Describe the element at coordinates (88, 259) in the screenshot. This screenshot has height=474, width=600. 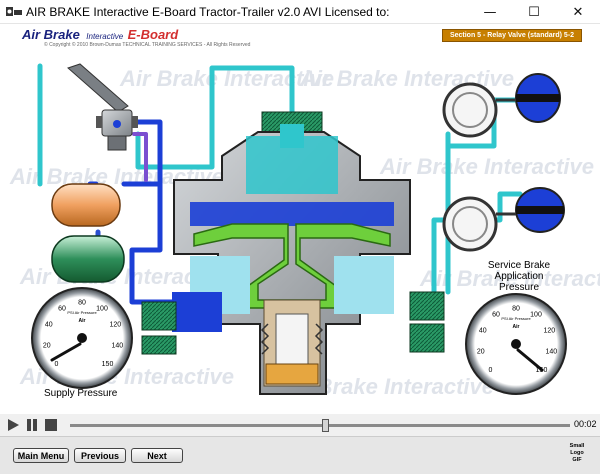
I see `secondary-tank` at that location.